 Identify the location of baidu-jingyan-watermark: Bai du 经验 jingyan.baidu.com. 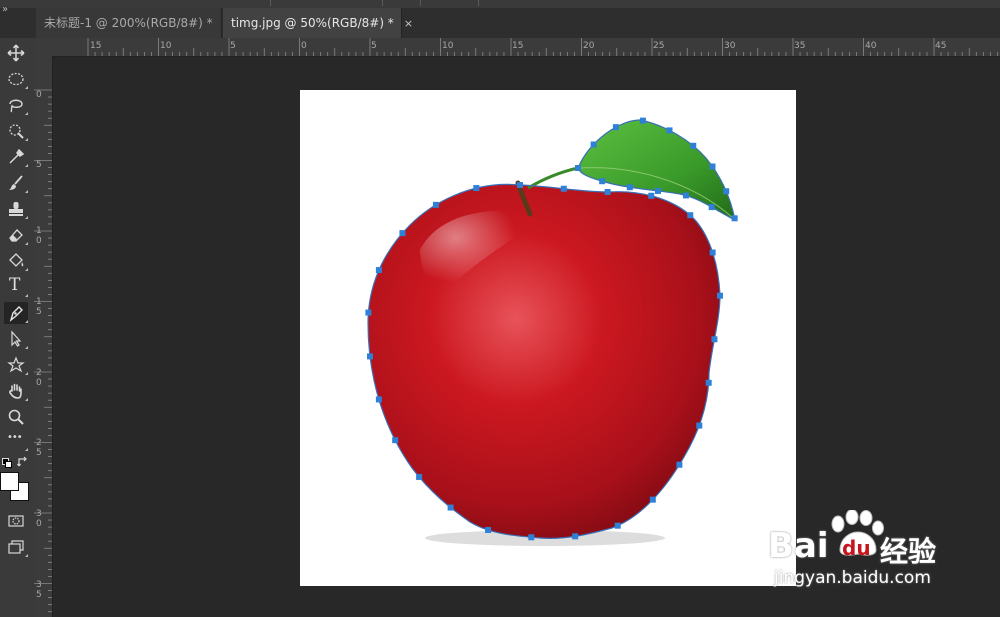
(863, 555).